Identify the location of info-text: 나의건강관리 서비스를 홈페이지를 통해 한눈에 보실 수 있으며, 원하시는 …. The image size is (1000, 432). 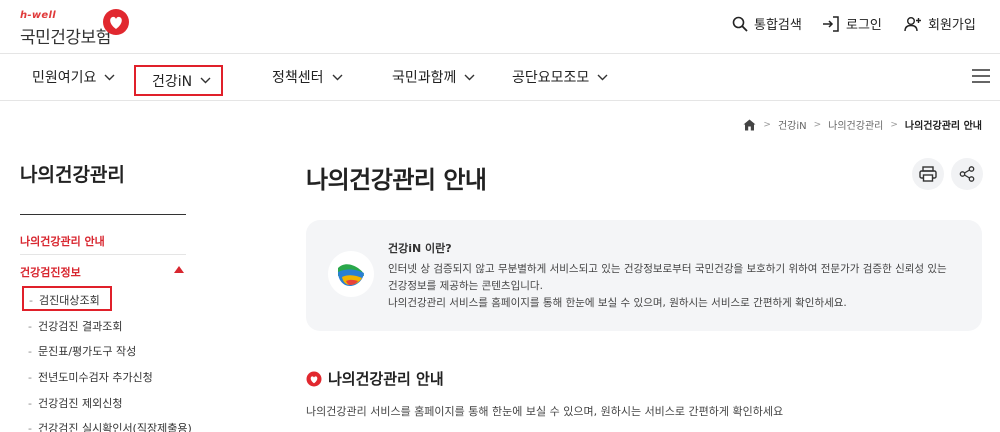
(617, 303).